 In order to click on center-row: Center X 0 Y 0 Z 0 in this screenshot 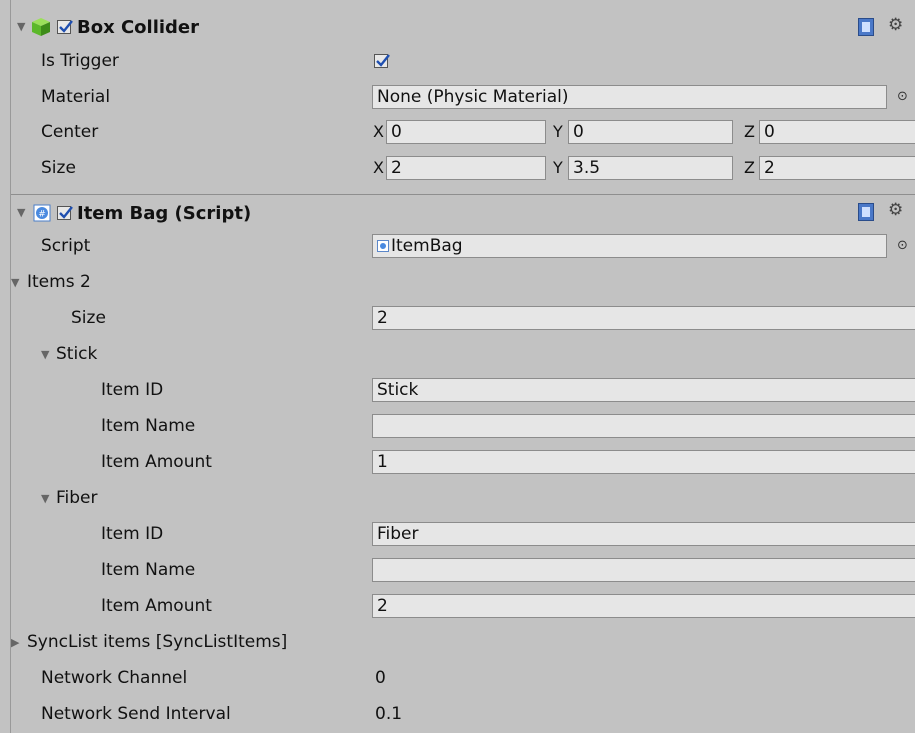, I will do `click(463, 132)`.